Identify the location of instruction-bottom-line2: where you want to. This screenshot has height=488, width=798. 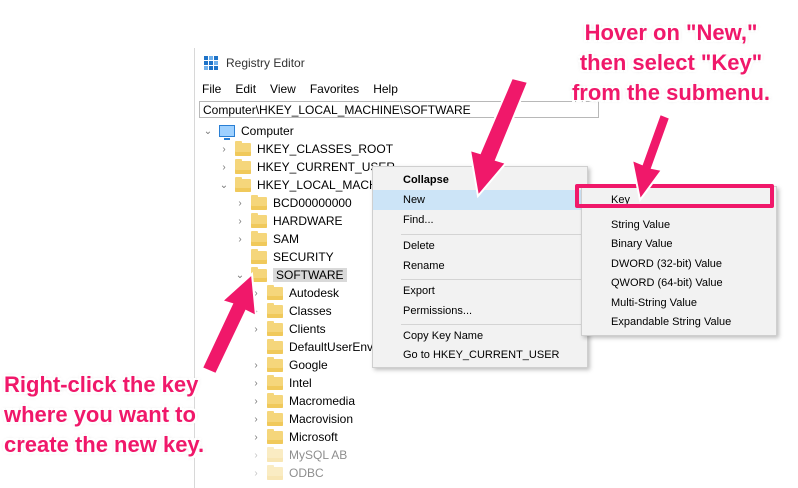
(100, 414).